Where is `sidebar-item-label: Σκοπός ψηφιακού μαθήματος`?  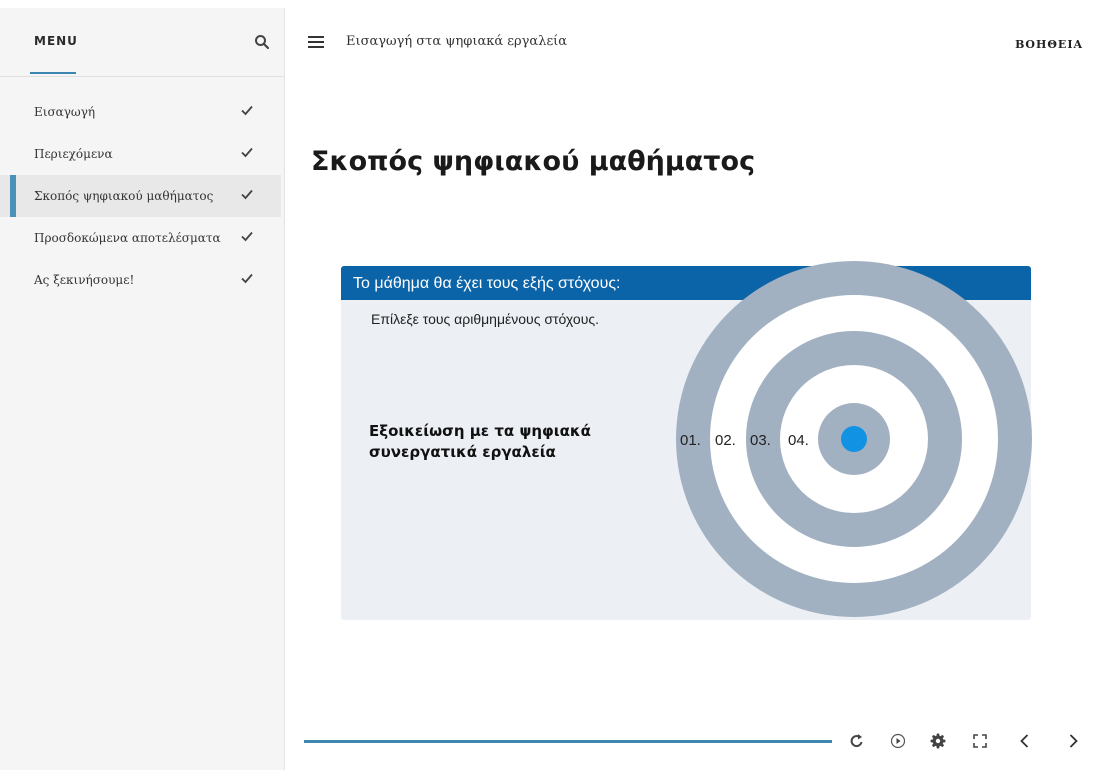 sidebar-item-label: Σκοπός ψηφιακού μαθήματος is located at coordinates (124, 196).